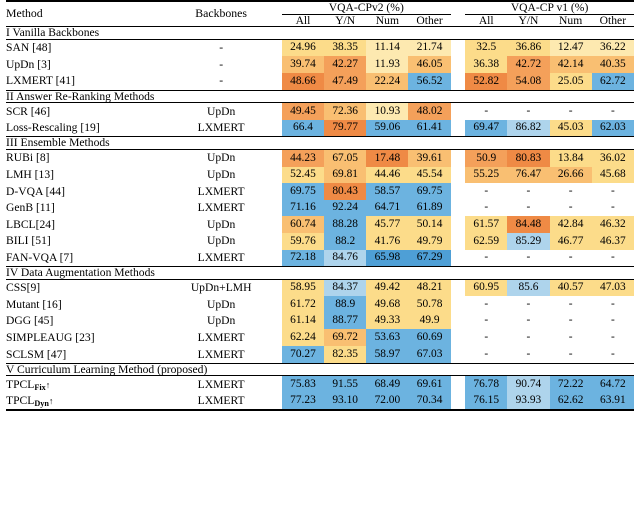  I want to click on method-name: LBCL[24], so click(83, 224).